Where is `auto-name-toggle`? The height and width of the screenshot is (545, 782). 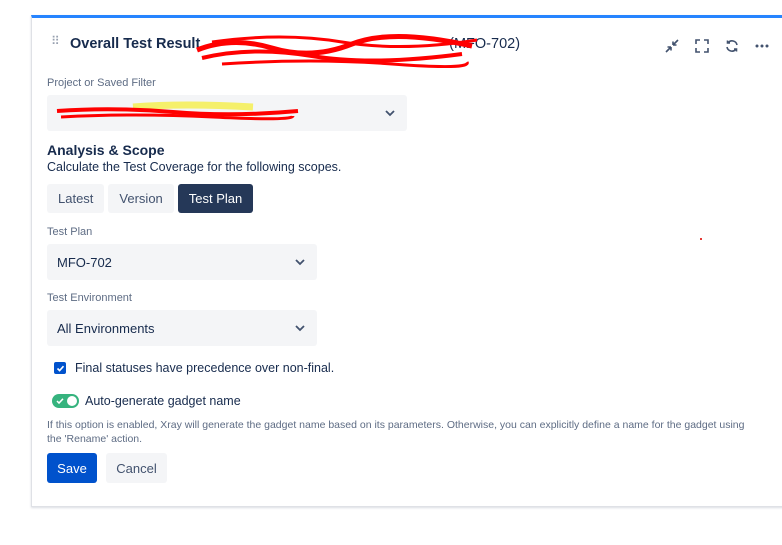
auto-name-toggle is located at coordinates (65, 401).